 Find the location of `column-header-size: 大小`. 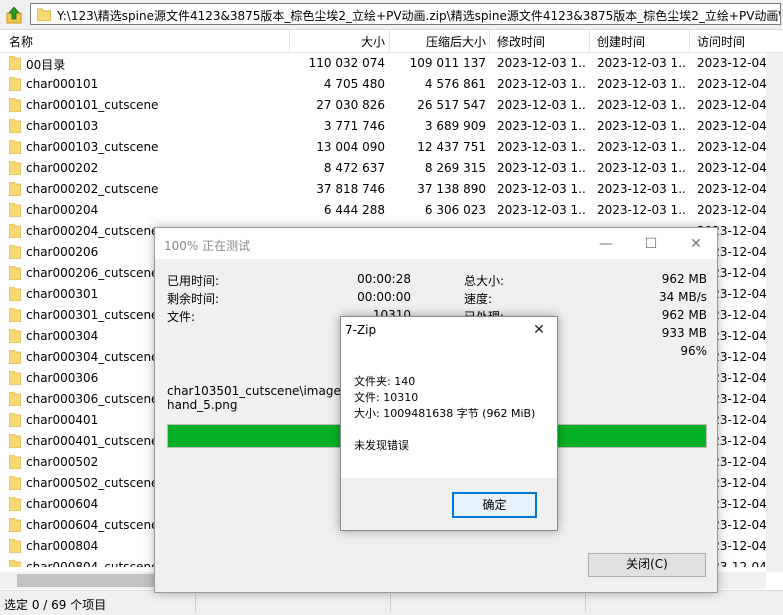

column-header-size: 大小 is located at coordinates (337, 41).